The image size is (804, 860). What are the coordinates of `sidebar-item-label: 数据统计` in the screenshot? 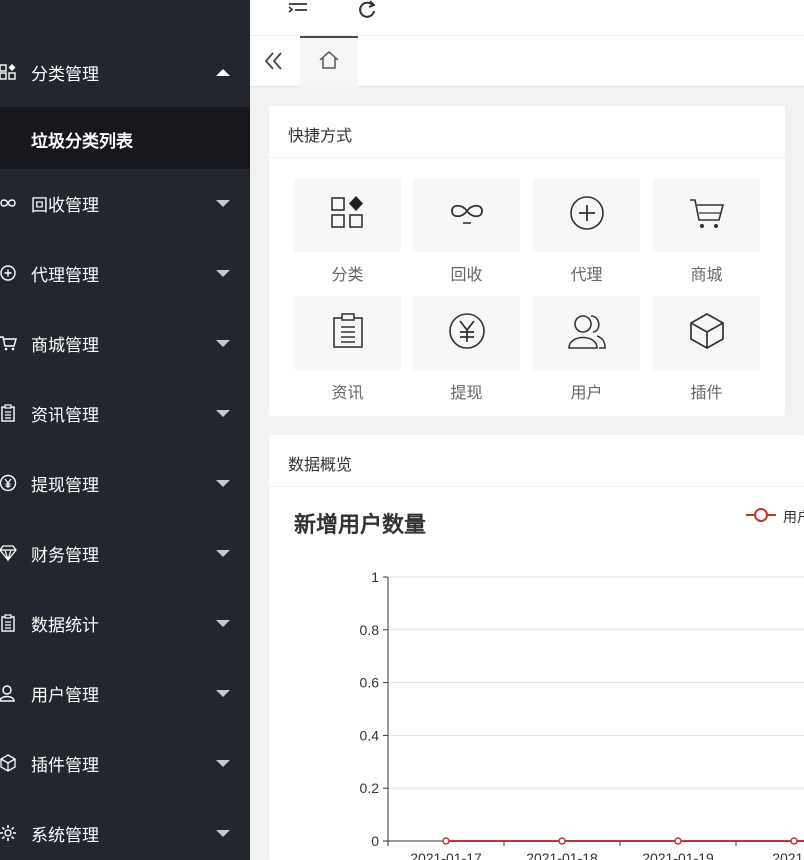 It's located at (65, 625).